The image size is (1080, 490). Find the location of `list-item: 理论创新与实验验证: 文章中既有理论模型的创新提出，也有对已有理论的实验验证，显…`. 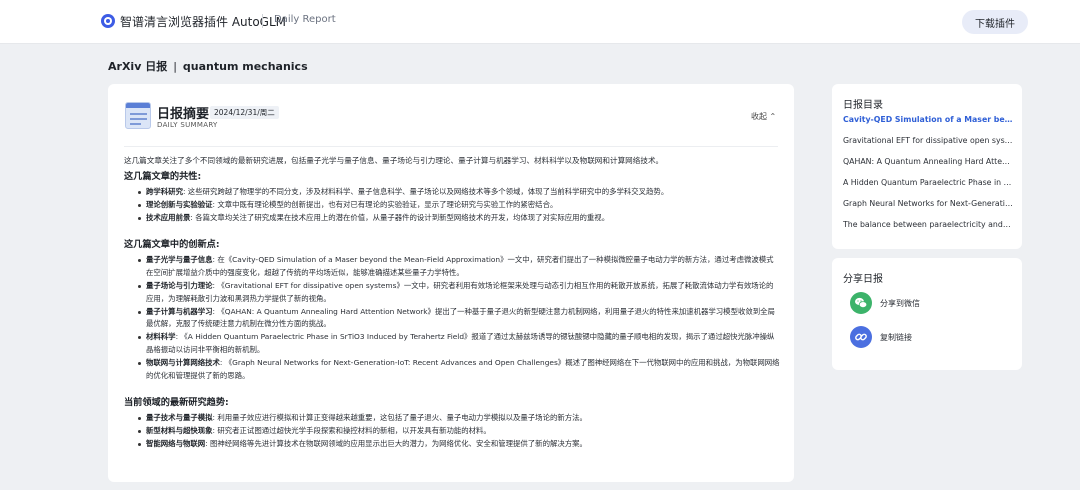

list-item: 理论创新与实验验证: 文章中既有理论模型的创新提出，也有对已有理论的实验验证，显… is located at coordinates (459, 205).